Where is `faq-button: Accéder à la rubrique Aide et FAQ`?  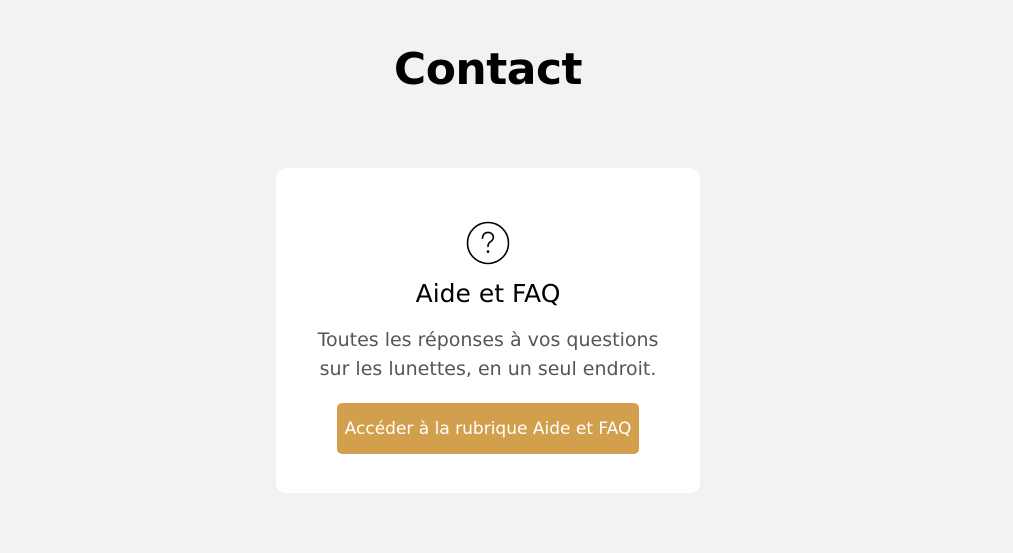
faq-button: Accéder à la rubrique Aide et FAQ is located at coordinates (488, 428).